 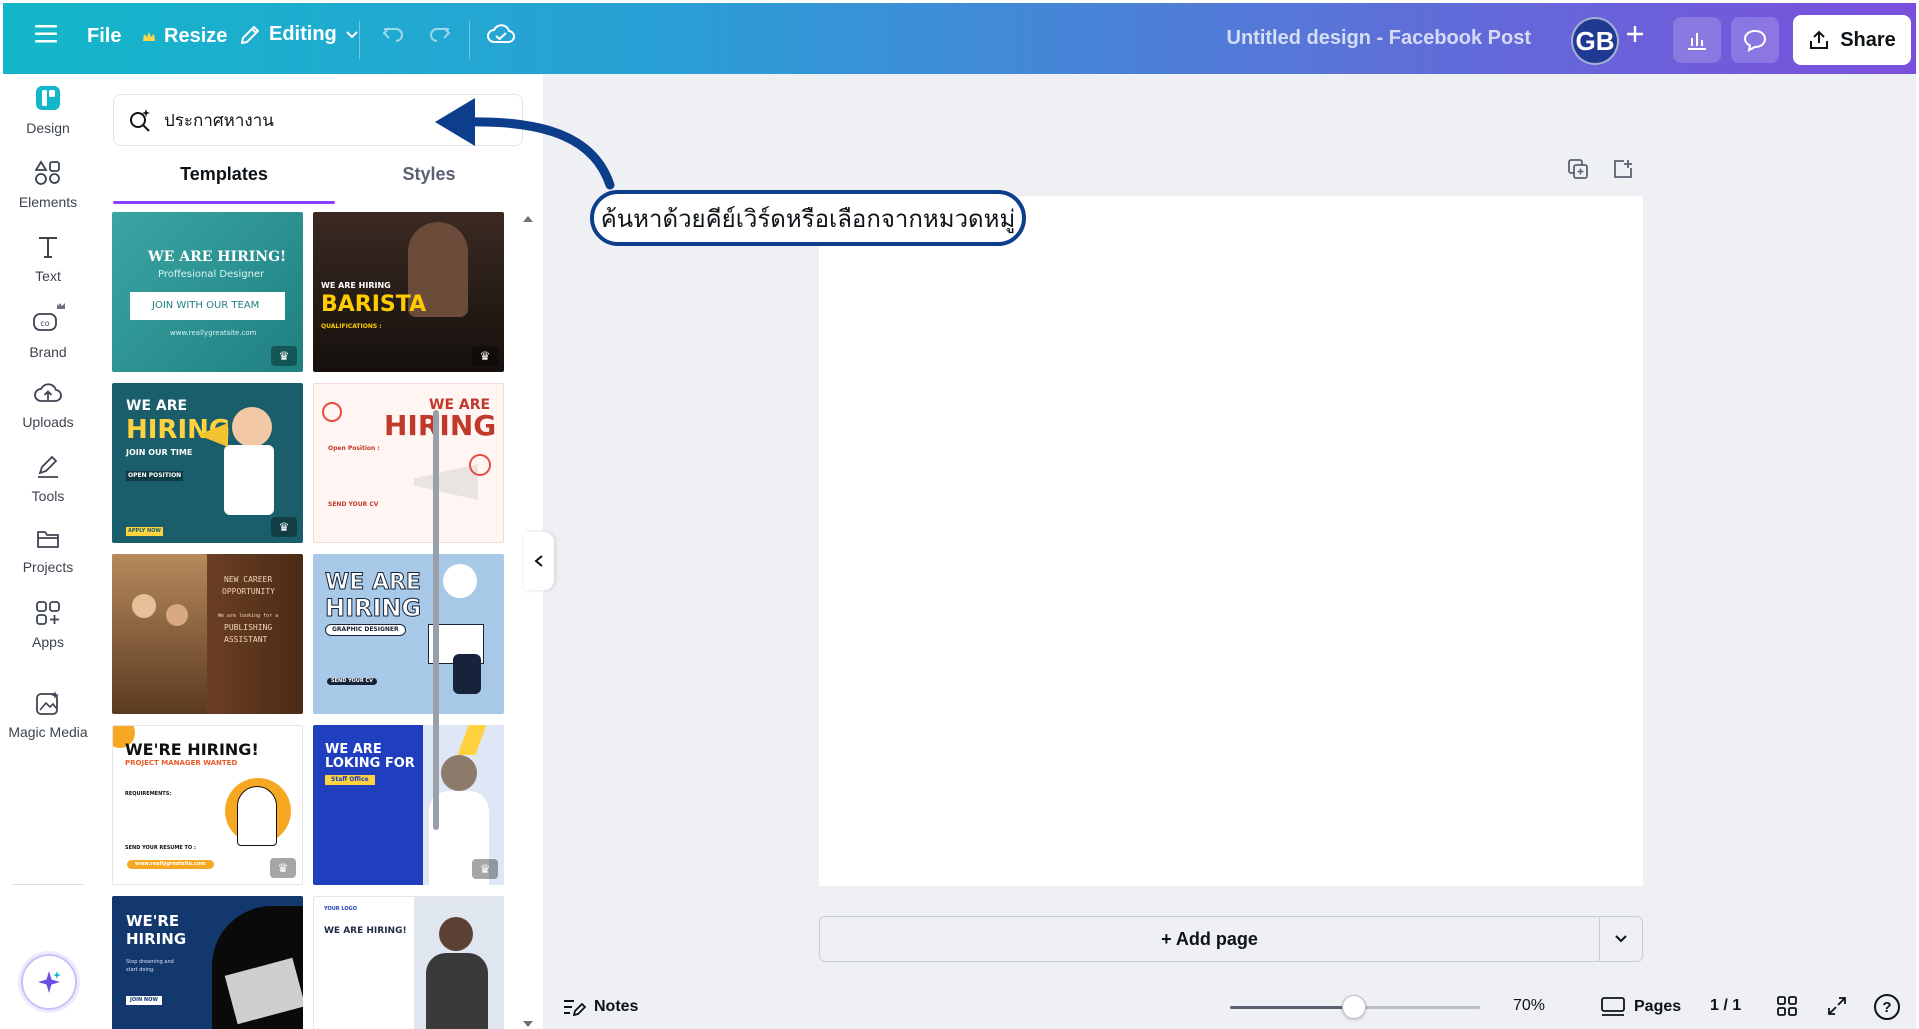 What do you see at coordinates (48, 551) in the screenshot?
I see `rail-item-projects: Projects` at bounding box center [48, 551].